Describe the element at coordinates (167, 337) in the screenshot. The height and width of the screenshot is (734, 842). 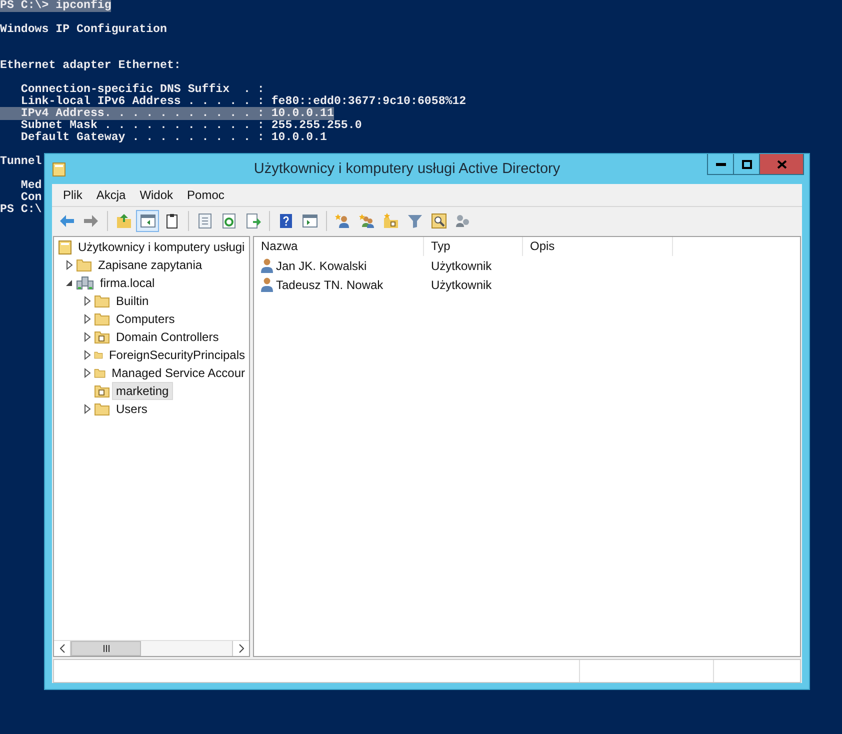
I see `tree-item: Domain Controllers` at that location.